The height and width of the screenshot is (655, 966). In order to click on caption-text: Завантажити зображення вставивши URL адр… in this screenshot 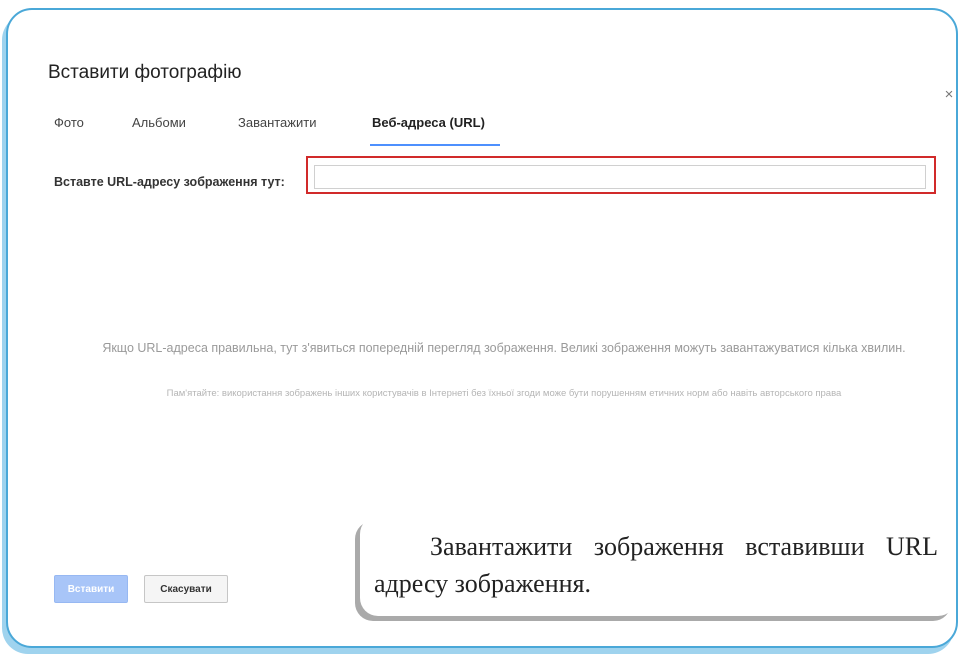, I will do `click(656, 565)`.